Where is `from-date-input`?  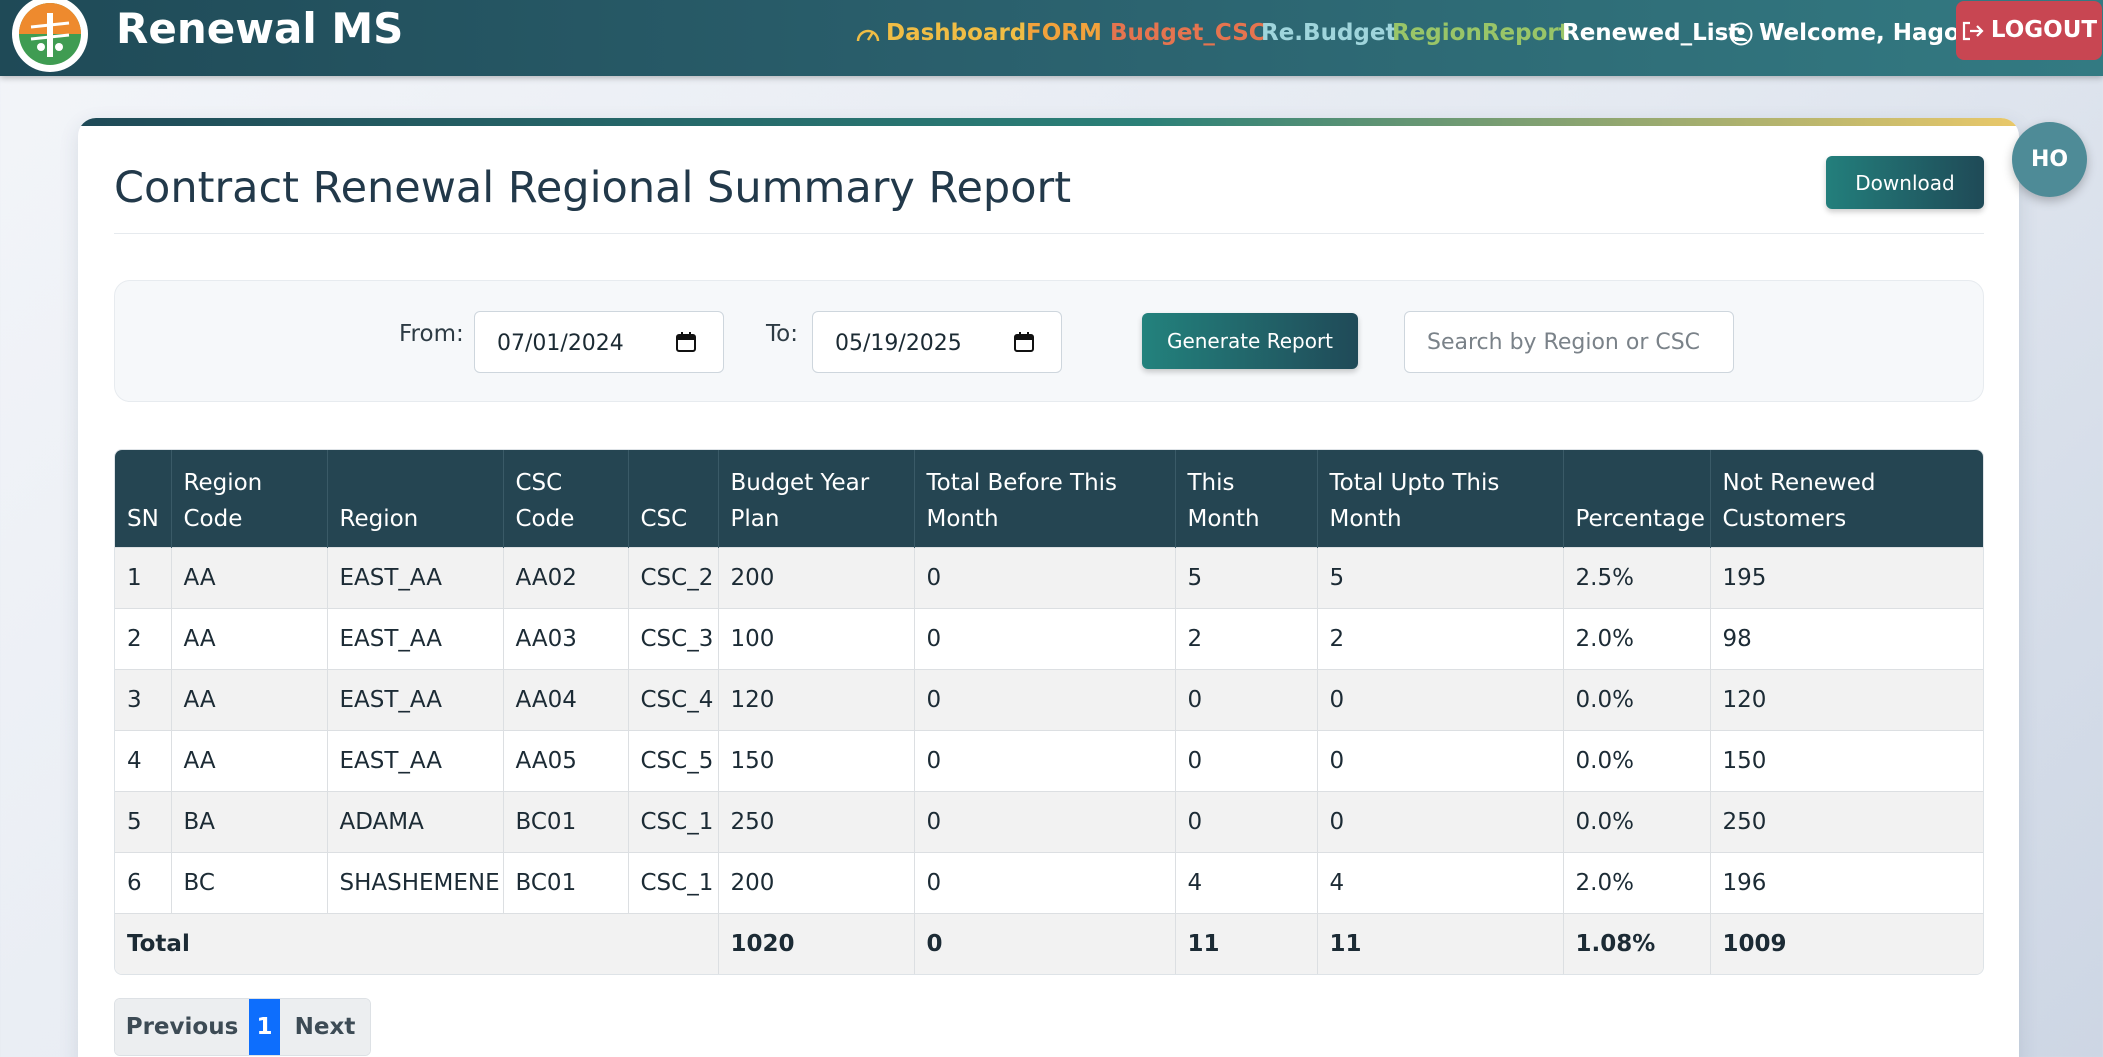 from-date-input is located at coordinates (587, 343).